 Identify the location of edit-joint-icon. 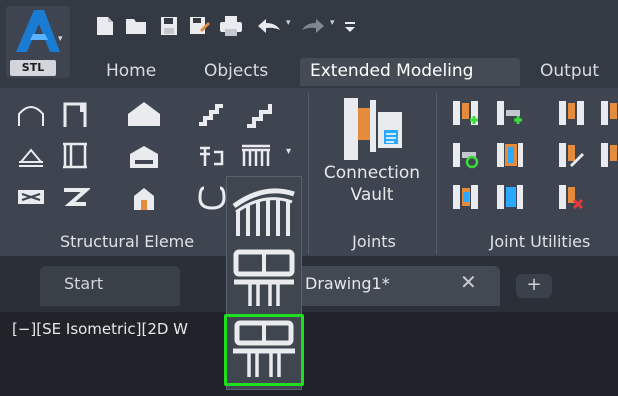
(572, 155).